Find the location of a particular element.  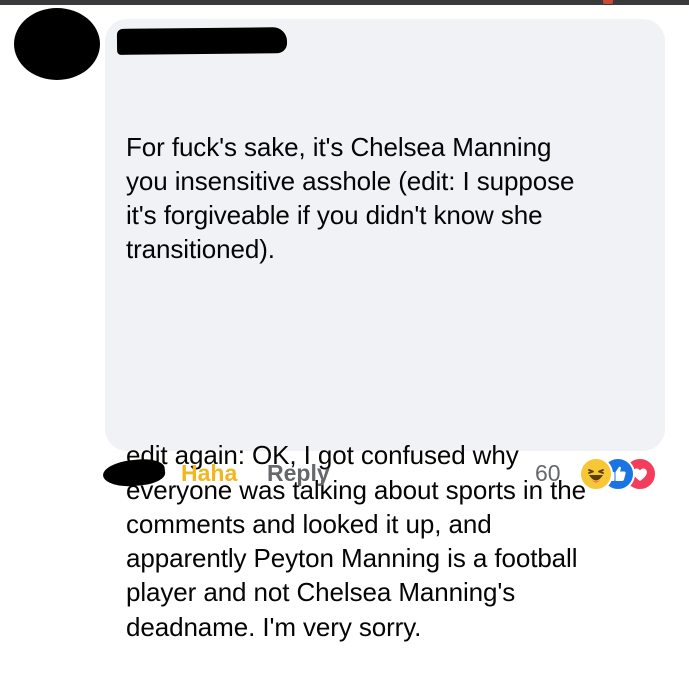

redacted-author-name is located at coordinates (202, 41).